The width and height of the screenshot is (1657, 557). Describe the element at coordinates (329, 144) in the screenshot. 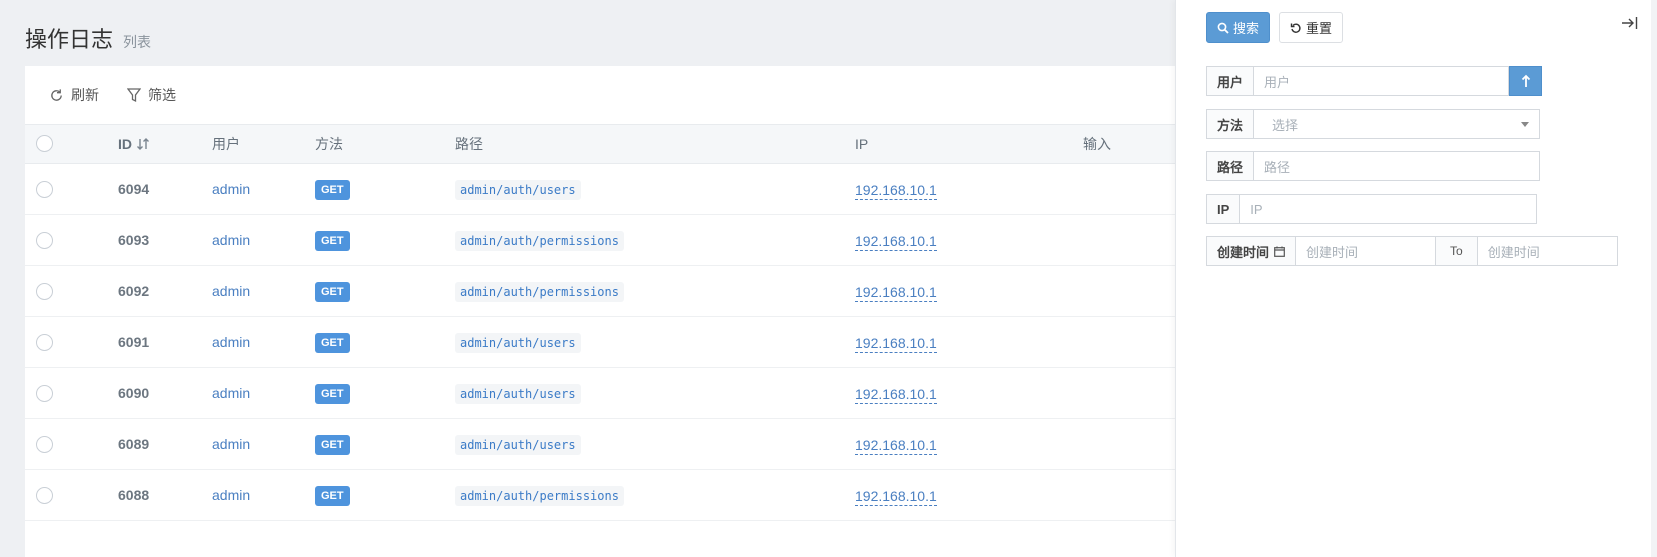

I see `column-method: 方法` at that location.